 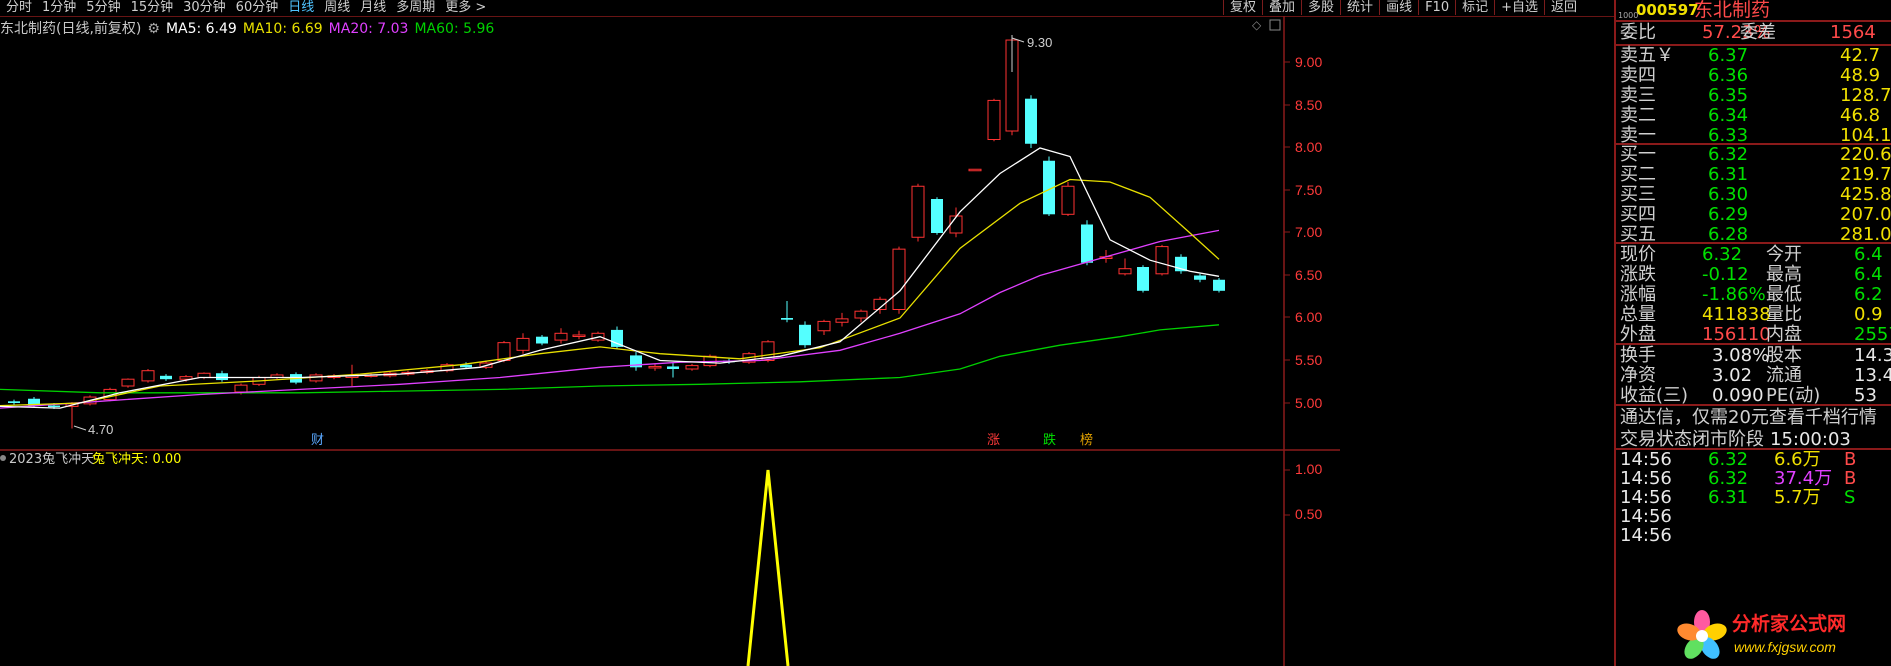 I want to click on tick-row: 14:56, so click(x=1753, y=536).